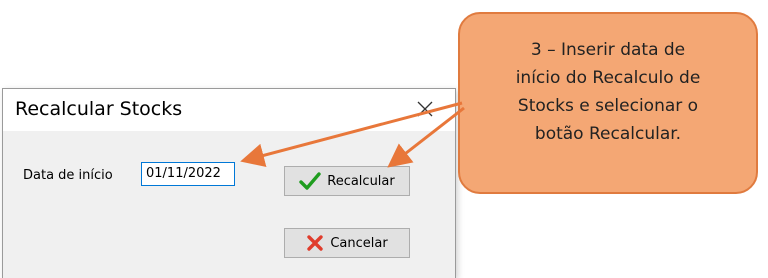 The height and width of the screenshot is (278, 768). What do you see at coordinates (310, 181) in the screenshot?
I see `checkmark-icon` at bounding box center [310, 181].